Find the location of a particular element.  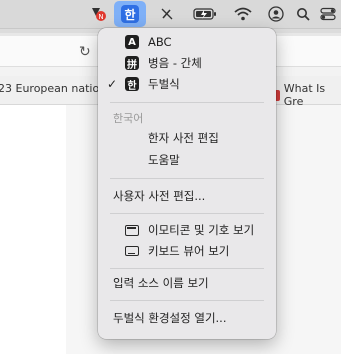

menu-item-emoji-viewer: 이모티콘 및 기호 보기 is located at coordinates (187, 230).